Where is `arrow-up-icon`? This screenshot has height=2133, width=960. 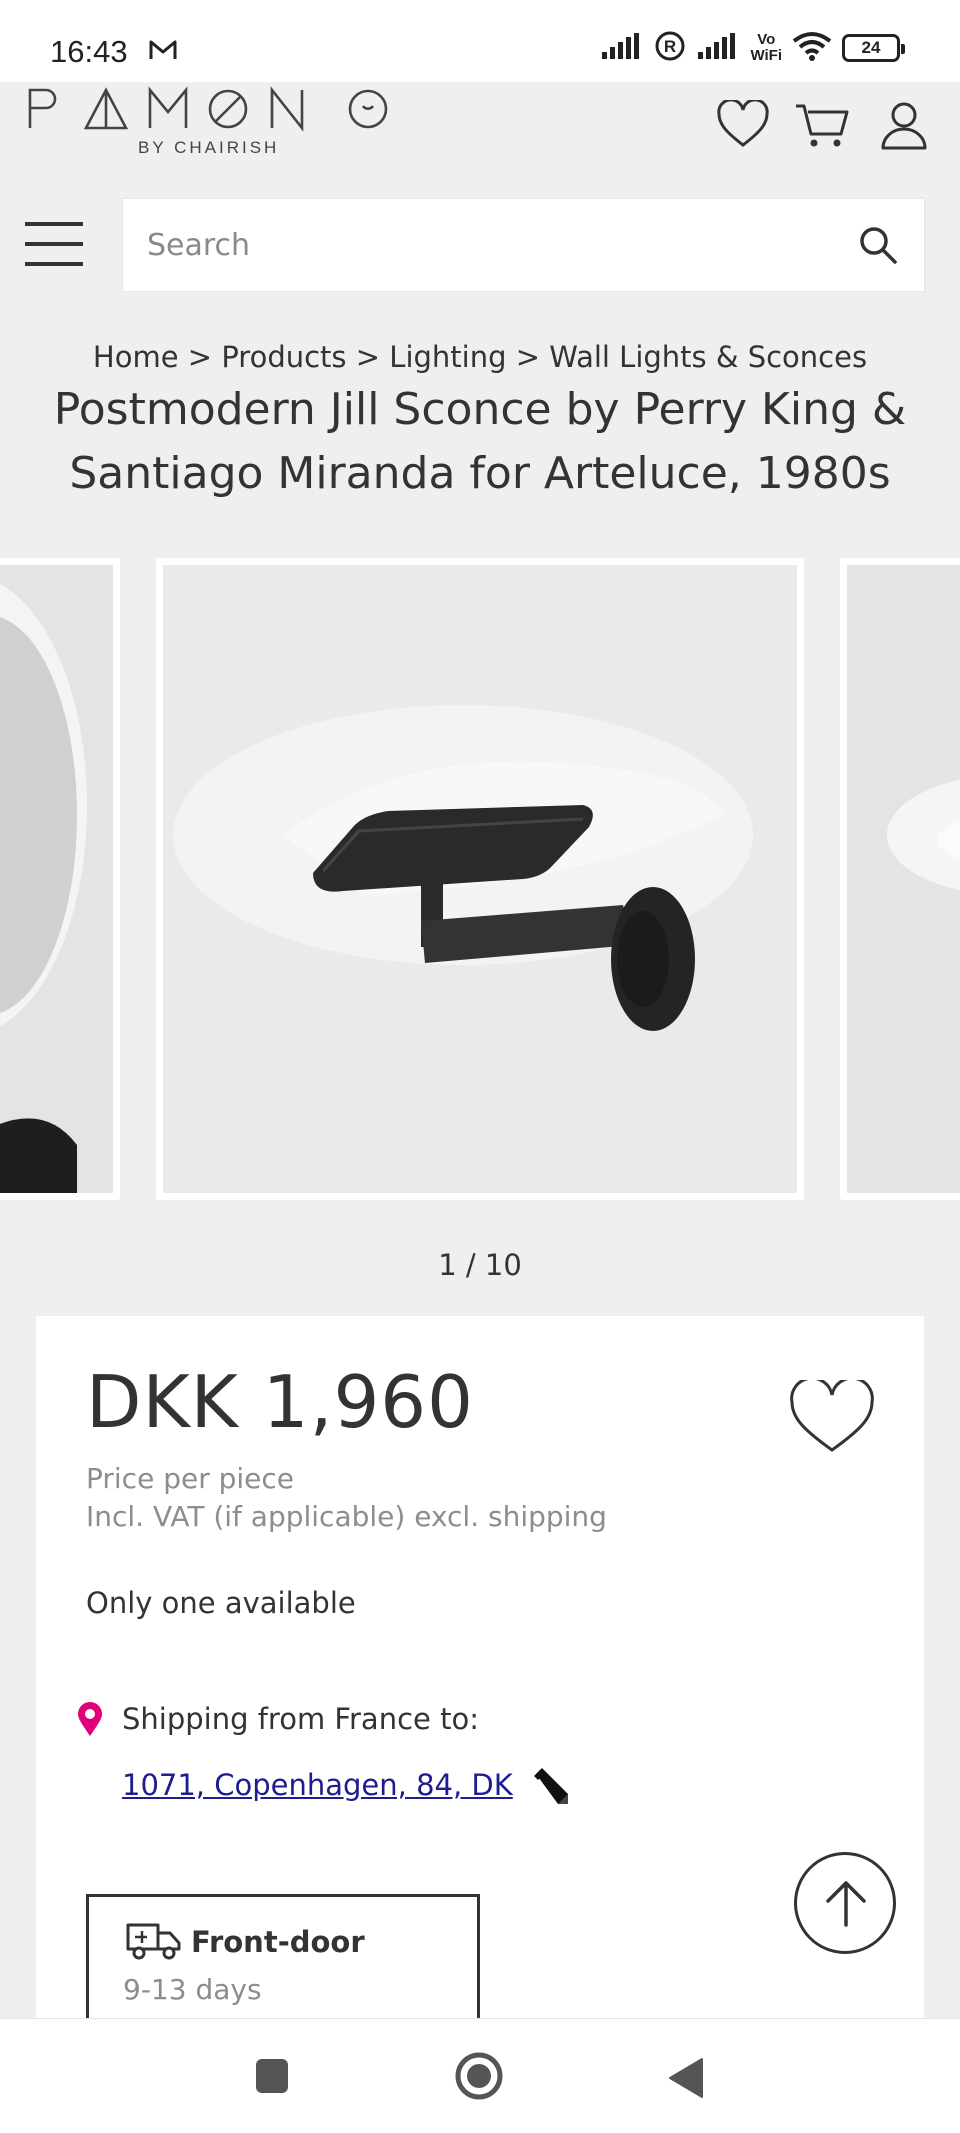
arrow-up-icon is located at coordinates (846, 1904).